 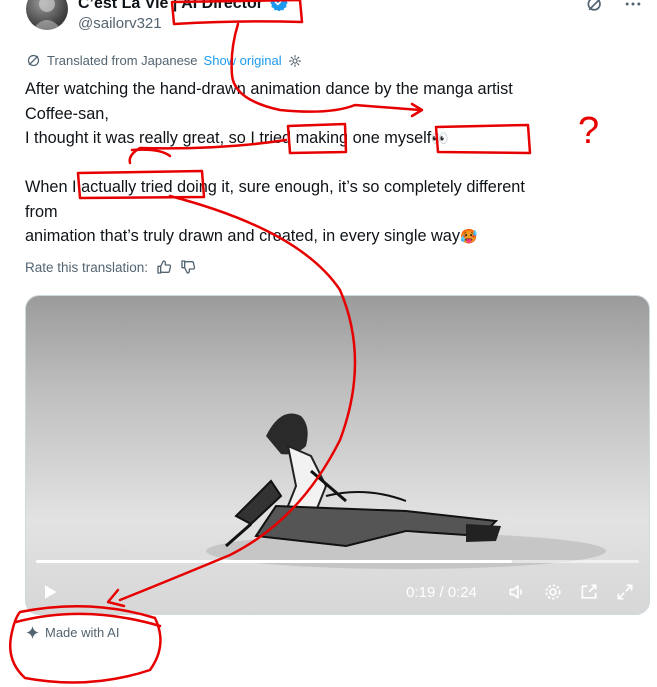 I want to click on grok-icon, so click(x=595, y=7).